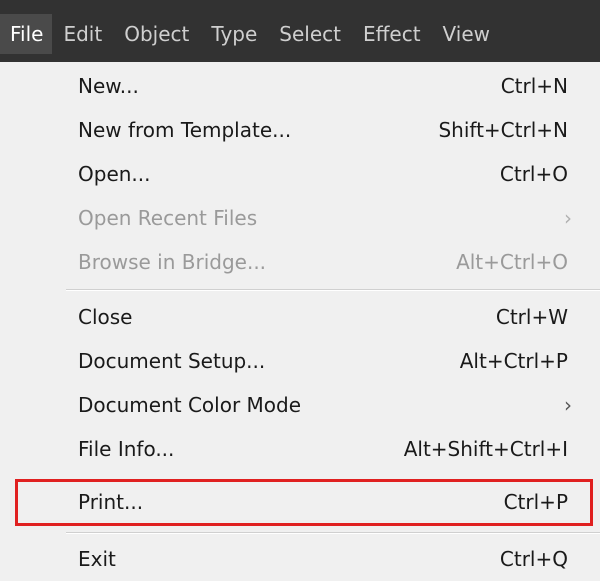 The image size is (600, 581). Describe the element at coordinates (300, 317) in the screenshot. I see `menu-item-close: Close Ctrl+W` at that location.